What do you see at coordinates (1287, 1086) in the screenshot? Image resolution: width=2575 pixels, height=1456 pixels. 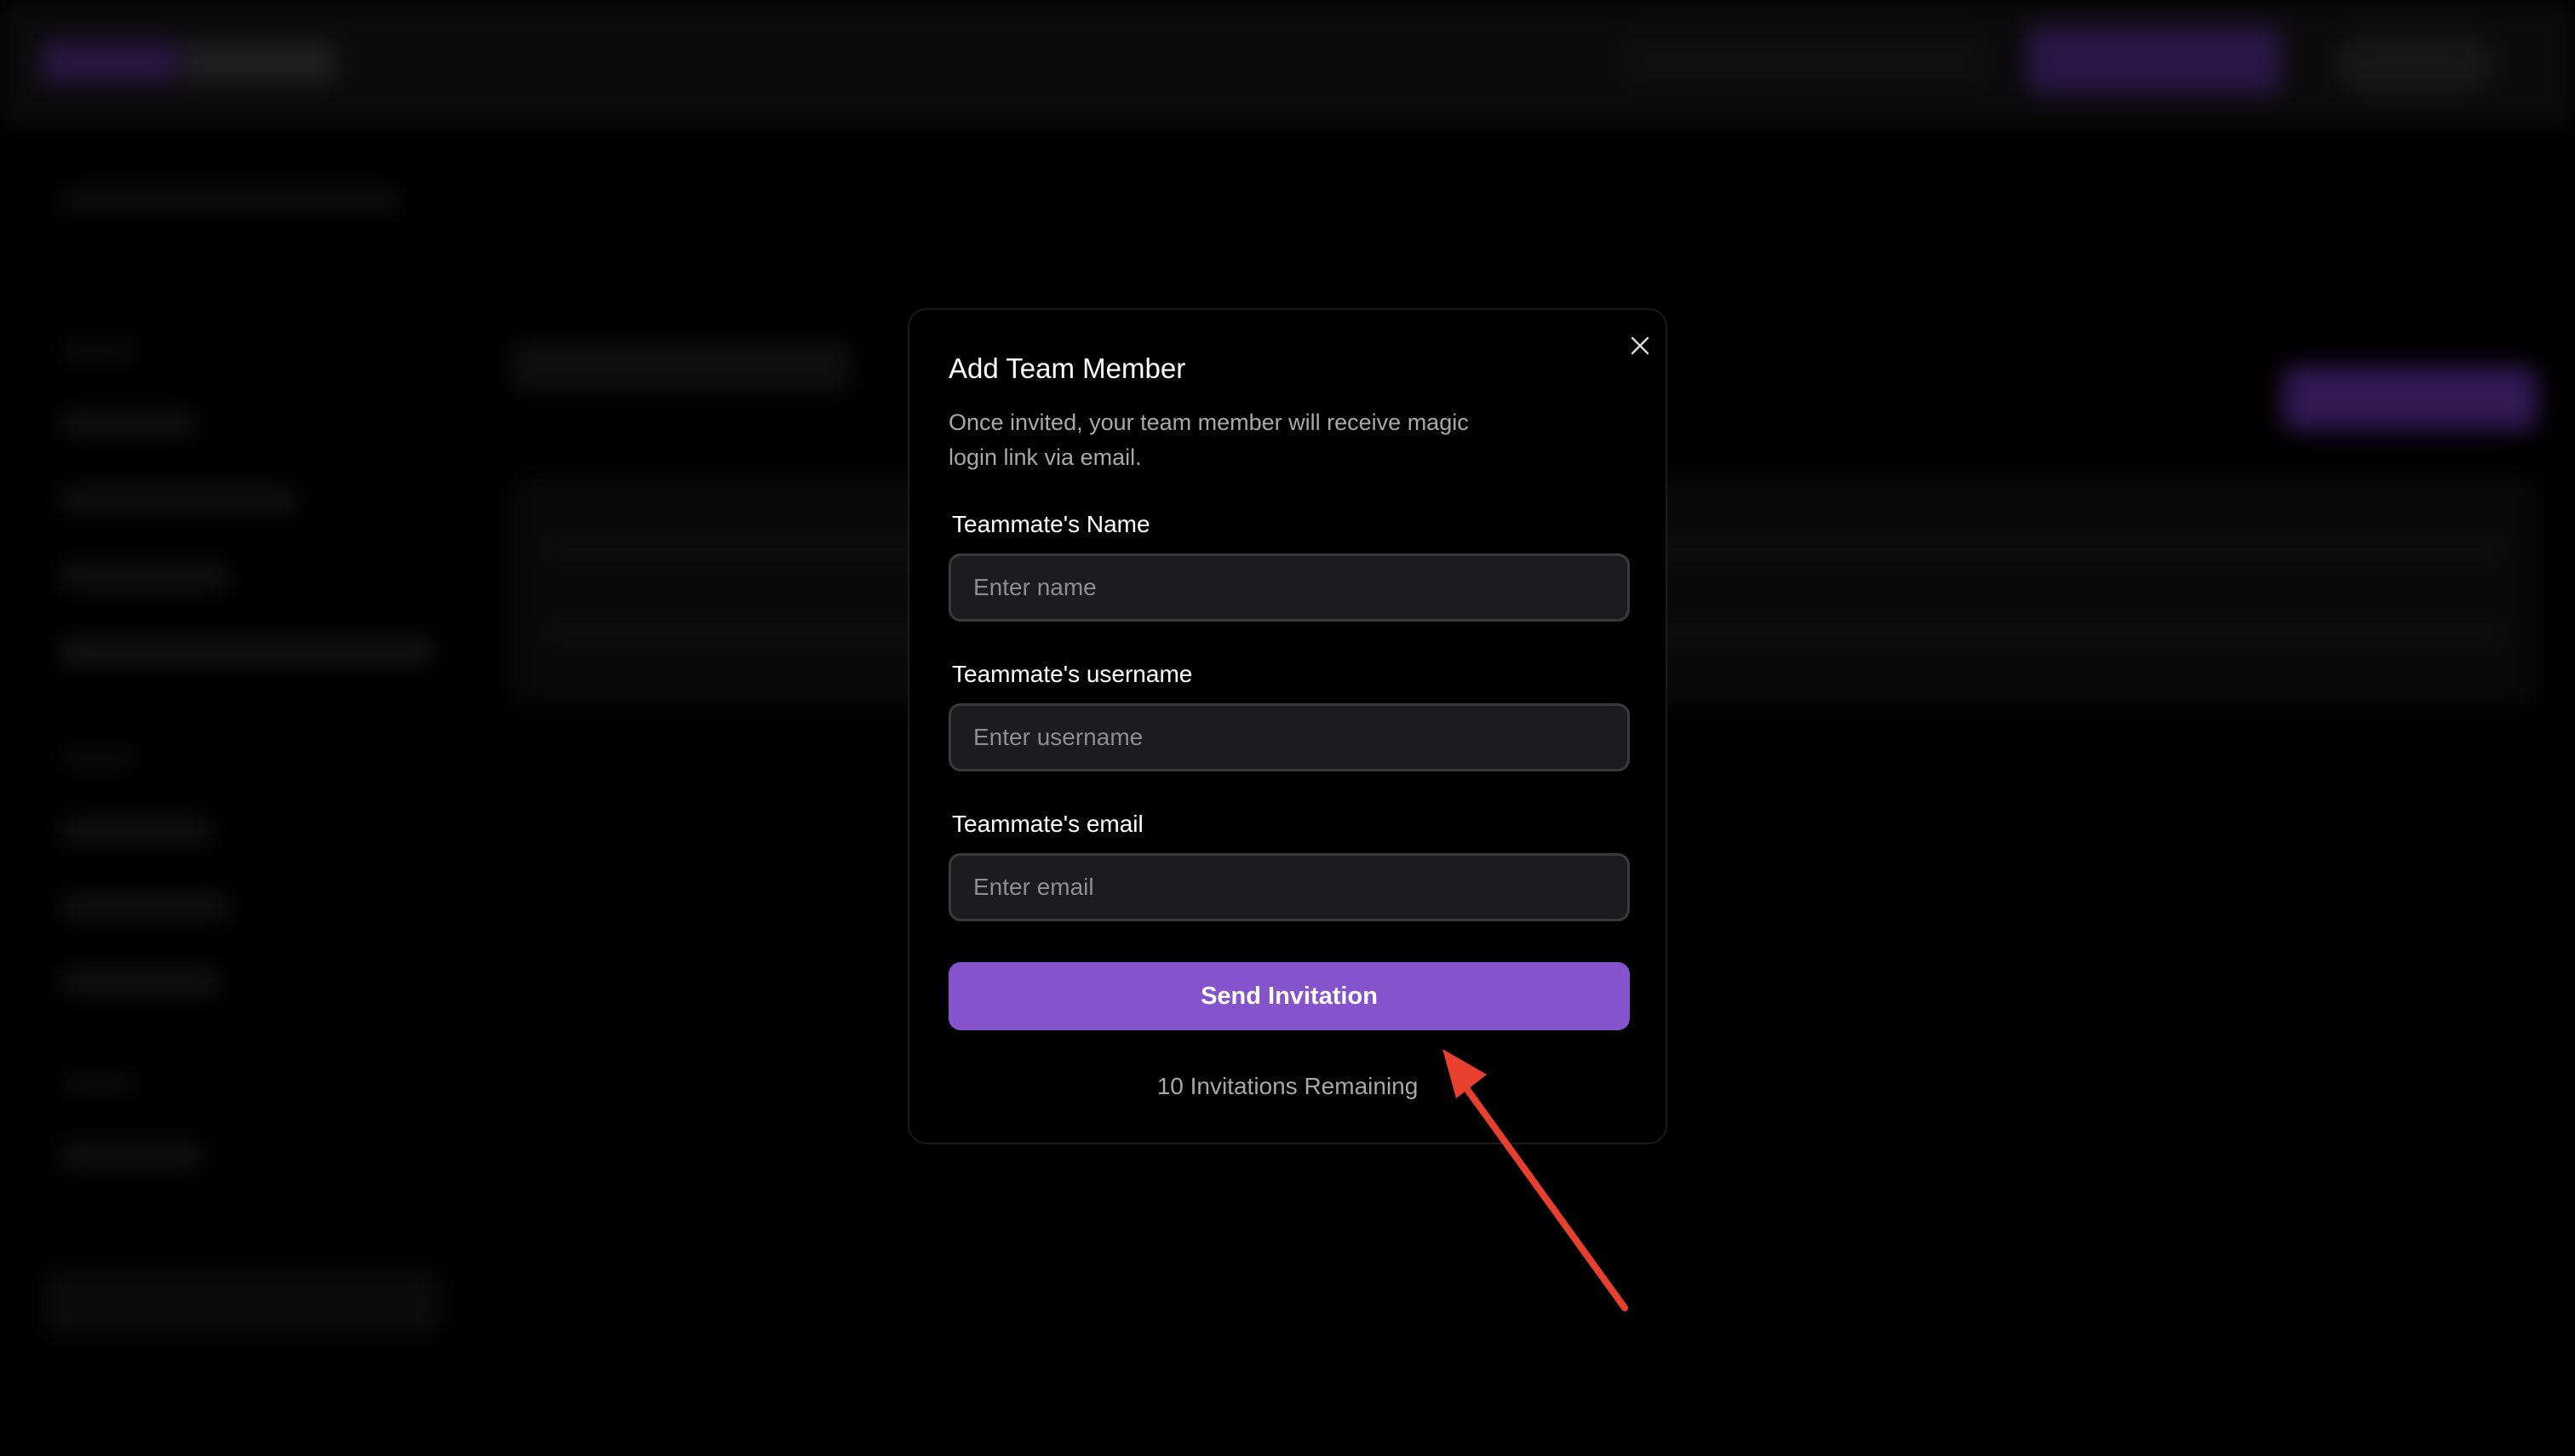 I see `invitations-remaining-text: 10 Invitations Remaining` at bounding box center [1287, 1086].